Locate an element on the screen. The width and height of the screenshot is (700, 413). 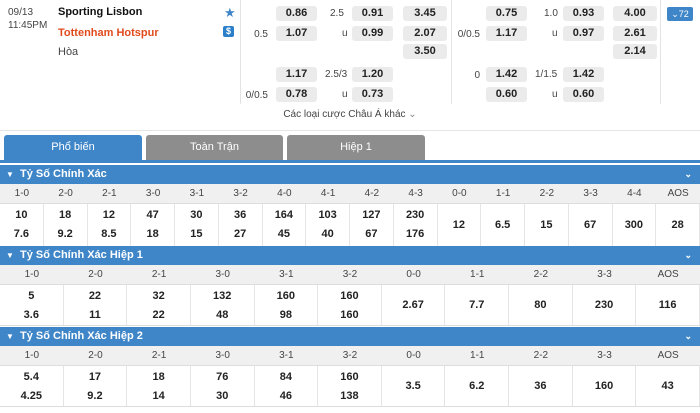
score-odds-cell: 160 is located at coordinates (605, 386).